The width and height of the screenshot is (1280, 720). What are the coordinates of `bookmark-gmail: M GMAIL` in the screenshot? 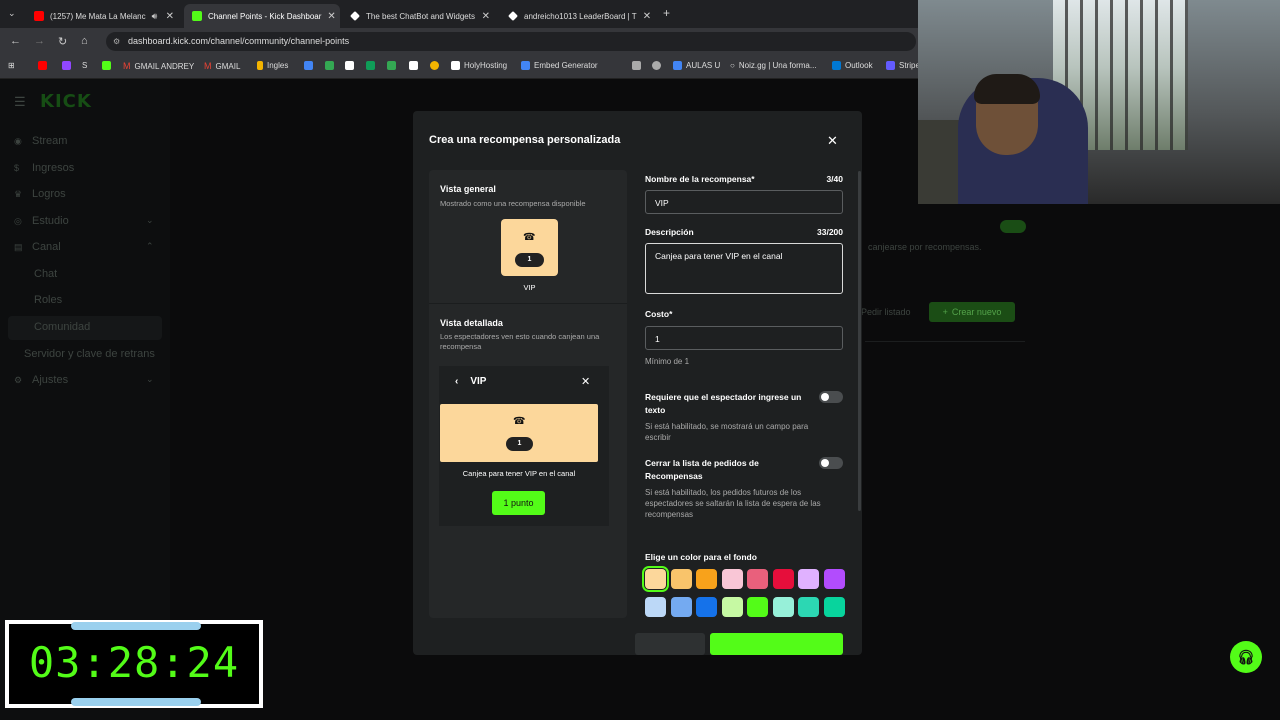 It's located at (222, 66).